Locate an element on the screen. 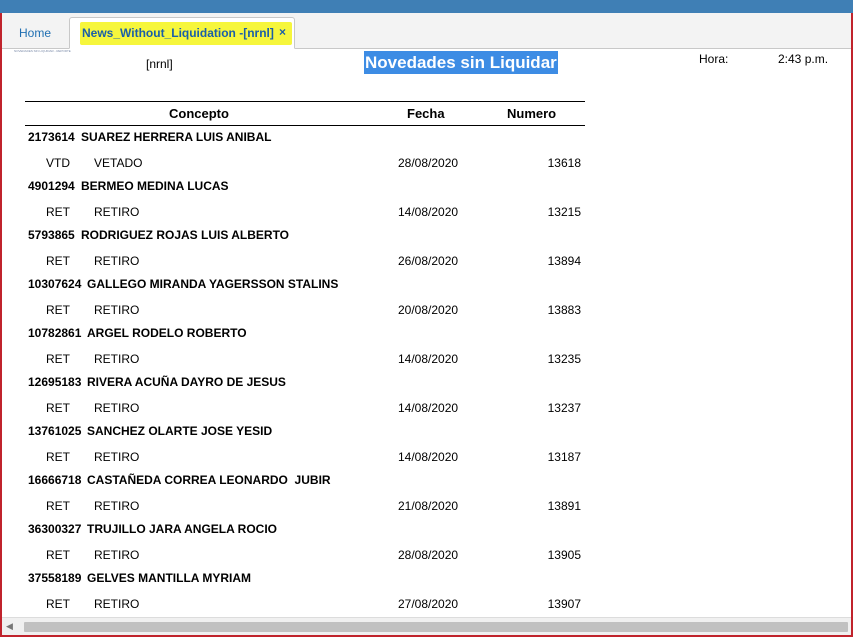  close-icon: × is located at coordinates (282, 32).